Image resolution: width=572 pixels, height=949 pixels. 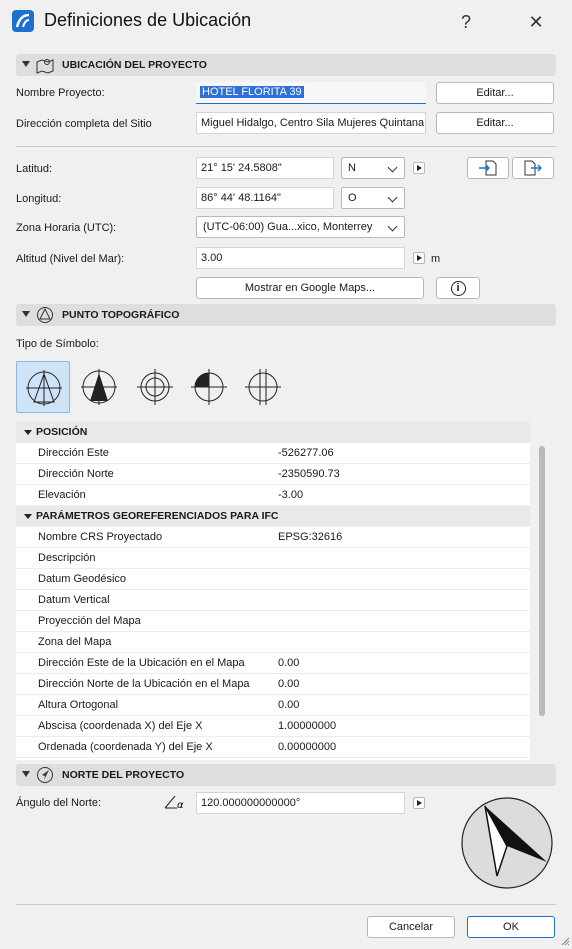 What do you see at coordinates (286, 775) in the screenshot?
I see `section-project-north: NORTE DEL PROYECTO` at bounding box center [286, 775].